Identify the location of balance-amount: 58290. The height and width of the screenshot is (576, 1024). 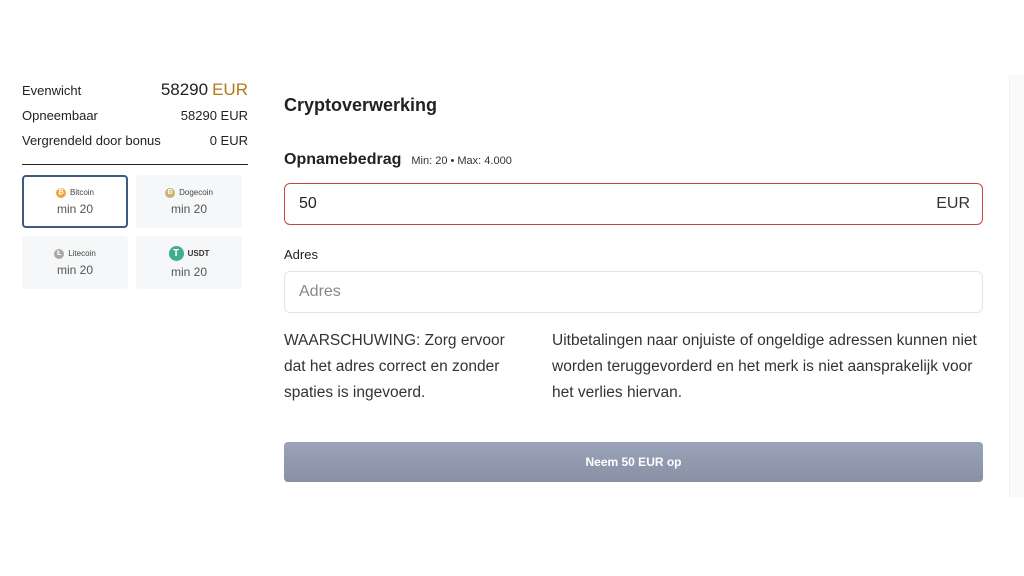
(184, 89).